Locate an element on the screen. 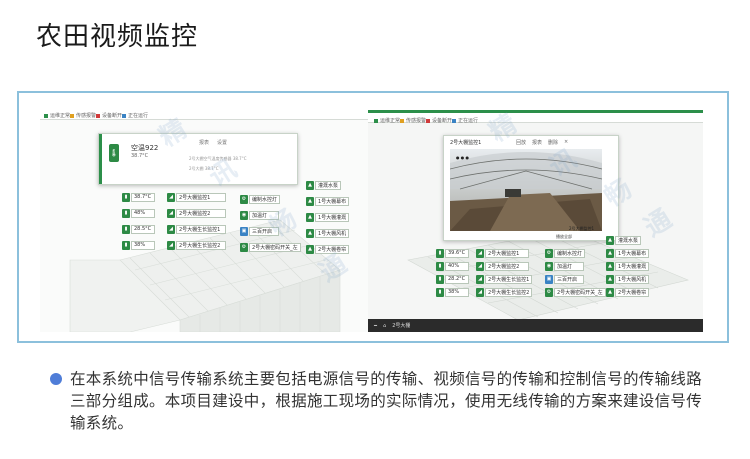 The height and width of the screenshot is (459, 750). camera-label: 2号大棚生长监控2 is located at coordinates (509, 292).